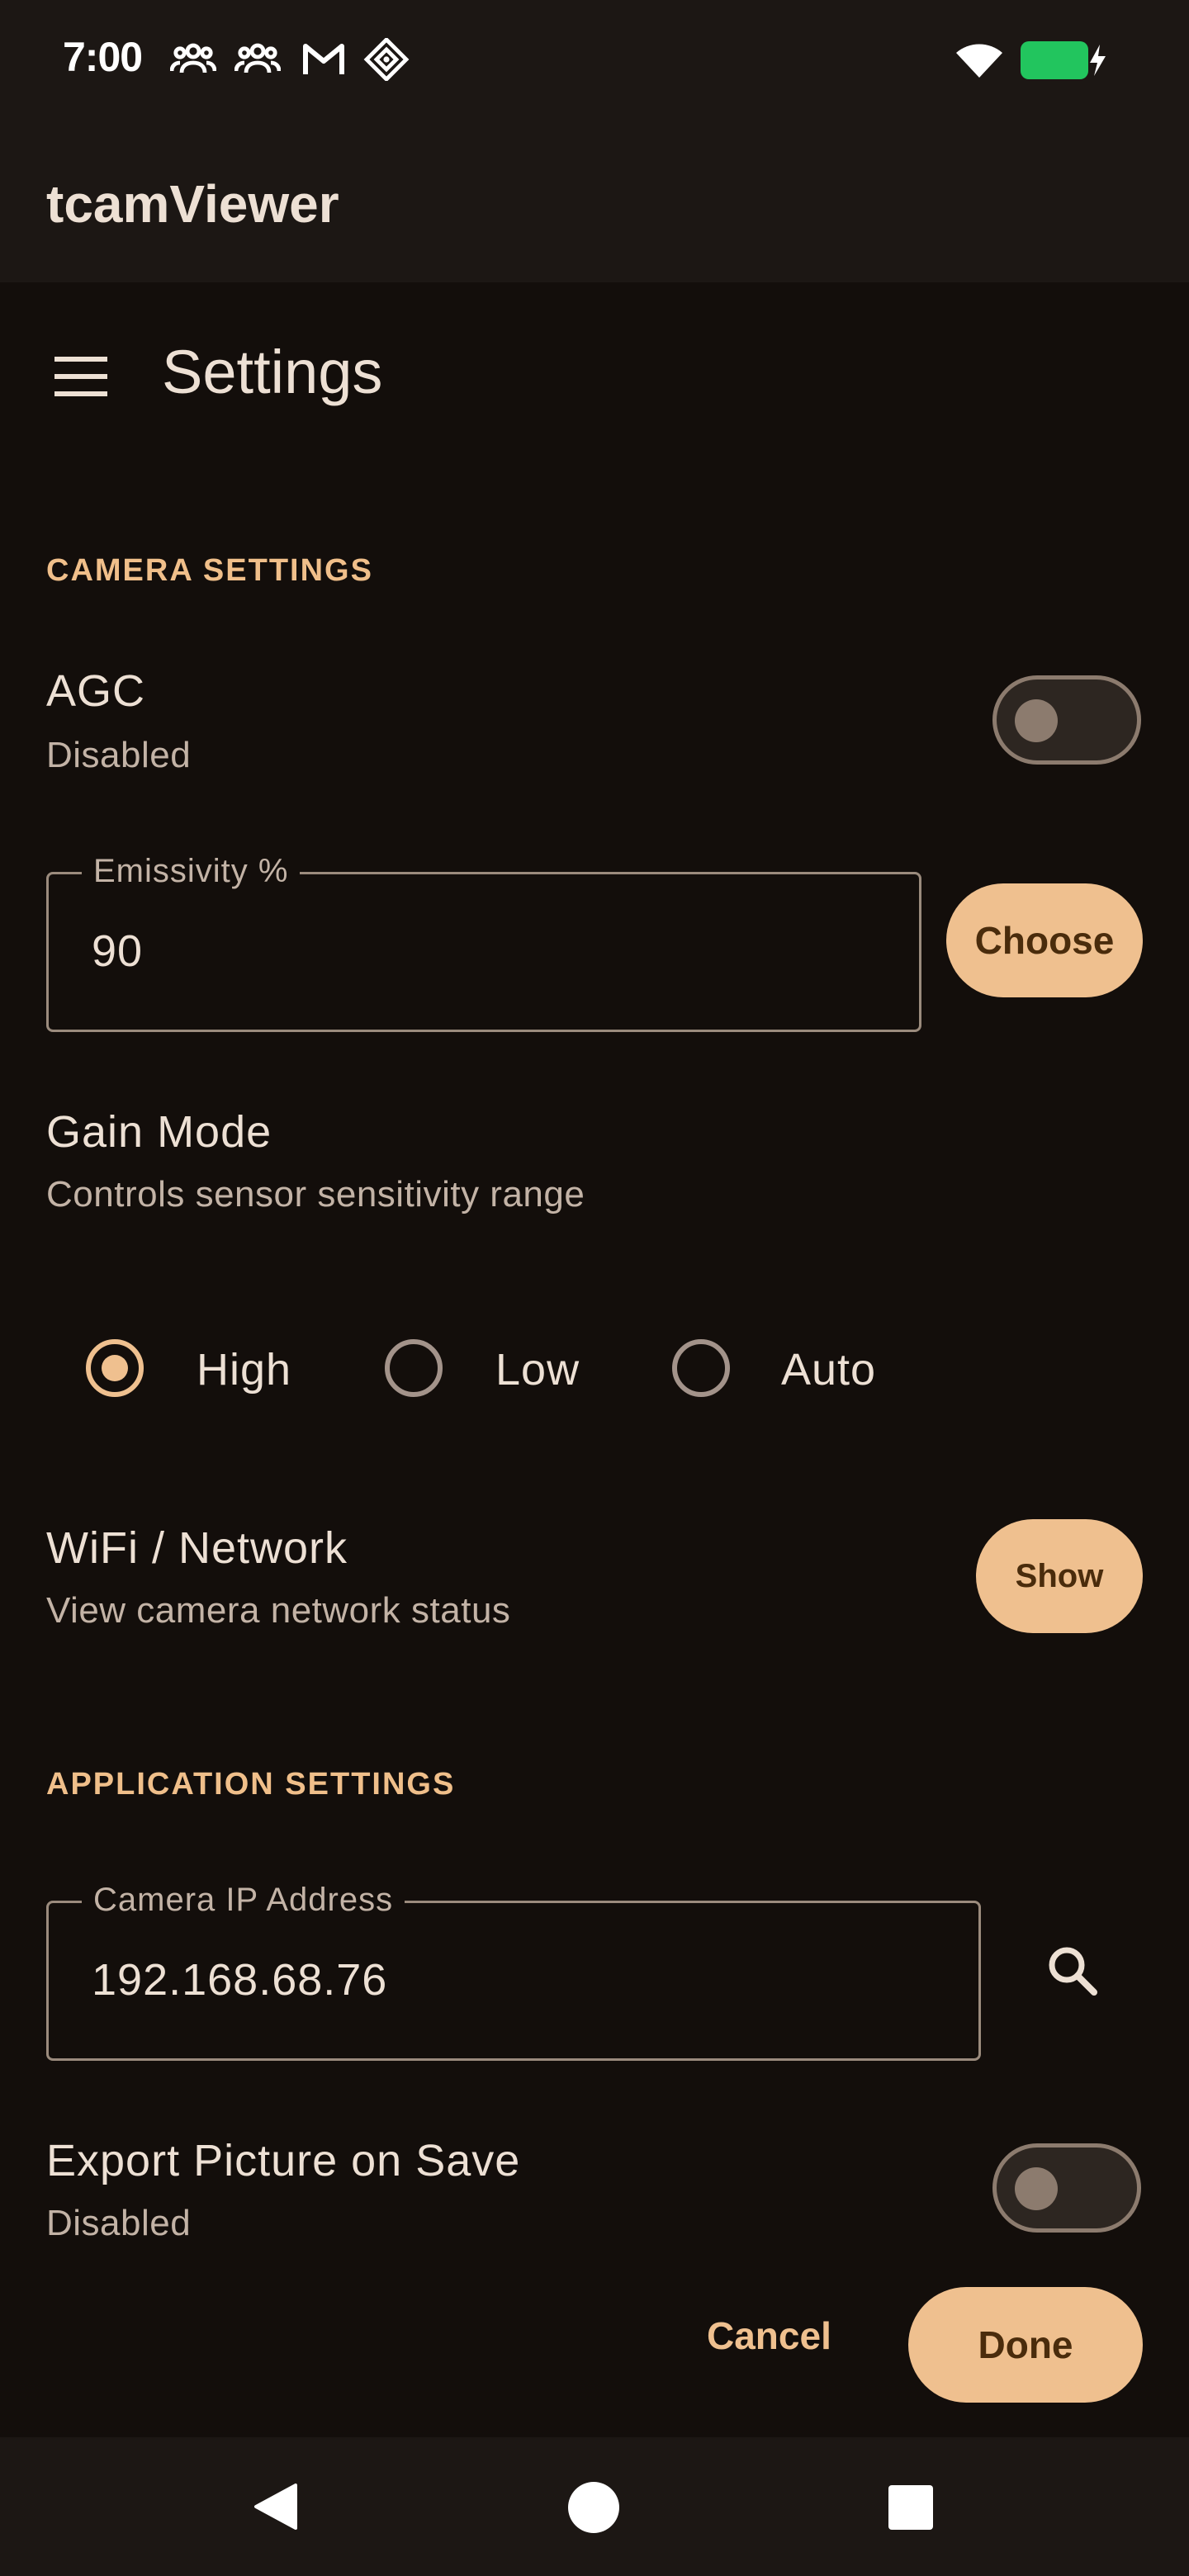 This screenshot has width=1189, height=2576. What do you see at coordinates (251, 1784) in the screenshot?
I see `section-header-application-settings: APPLICATION SETTINGS` at bounding box center [251, 1784].